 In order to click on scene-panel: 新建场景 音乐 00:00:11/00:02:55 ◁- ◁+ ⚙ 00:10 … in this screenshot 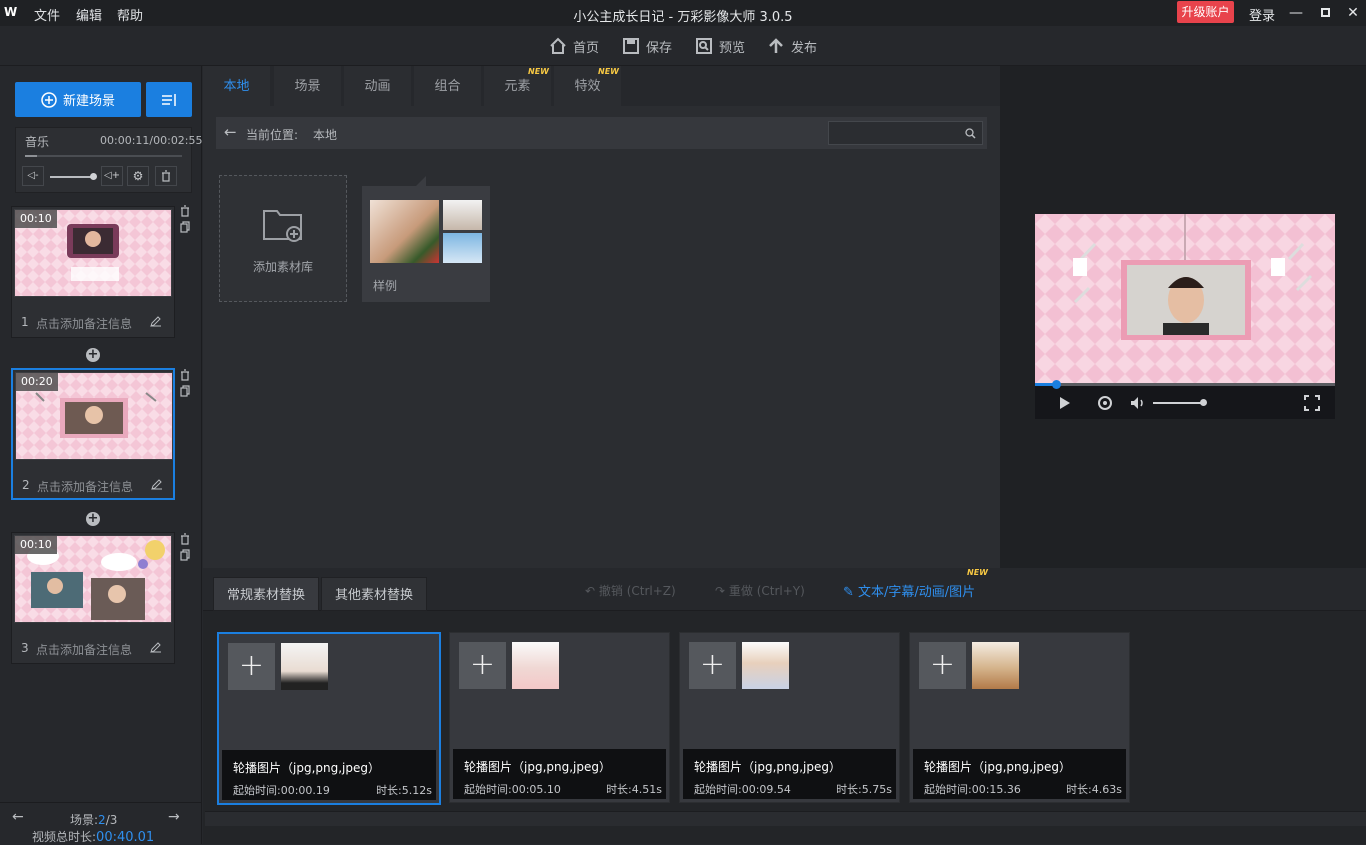, I will do `click(101, 455)`.